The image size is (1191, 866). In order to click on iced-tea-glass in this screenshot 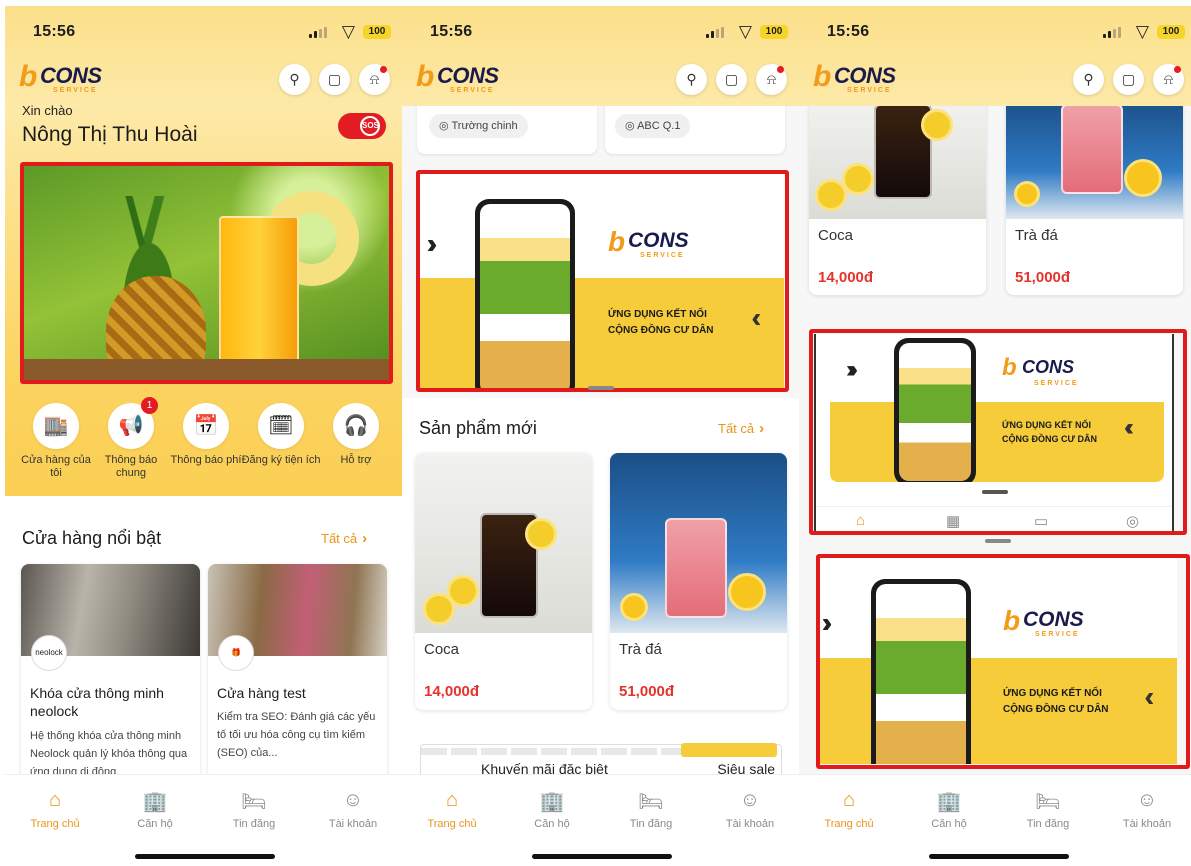, I will do `click(696, 568)`.